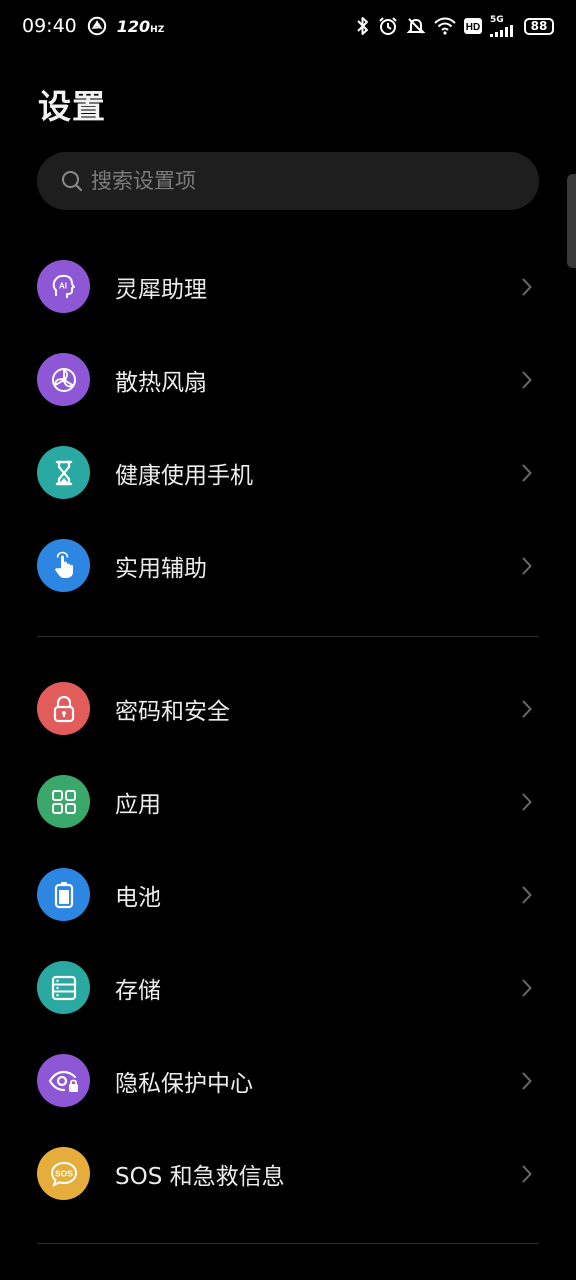 This screenshot has width=576, height=1280. I want to click on svg-text: AI, so click(63, 285).